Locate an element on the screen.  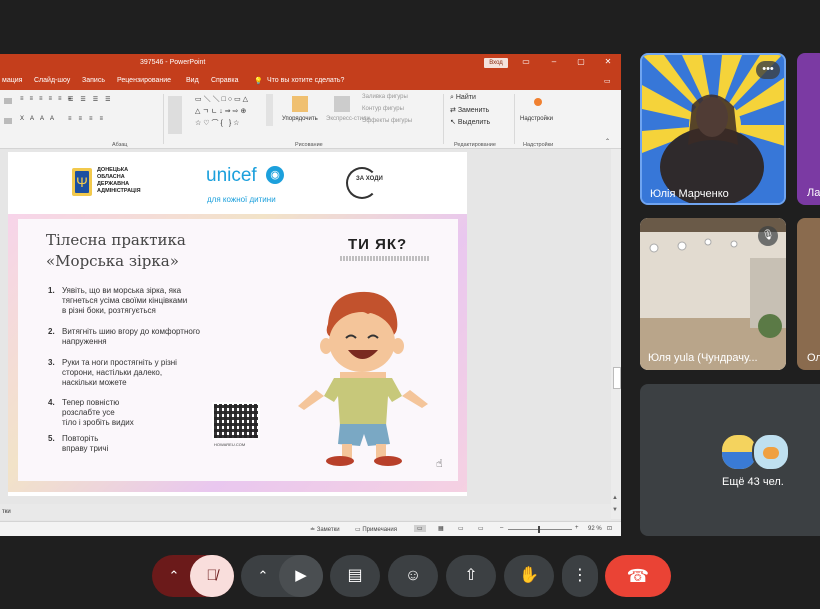
fit-slide-icon: ⊡ is located at coordinates (609, 528).